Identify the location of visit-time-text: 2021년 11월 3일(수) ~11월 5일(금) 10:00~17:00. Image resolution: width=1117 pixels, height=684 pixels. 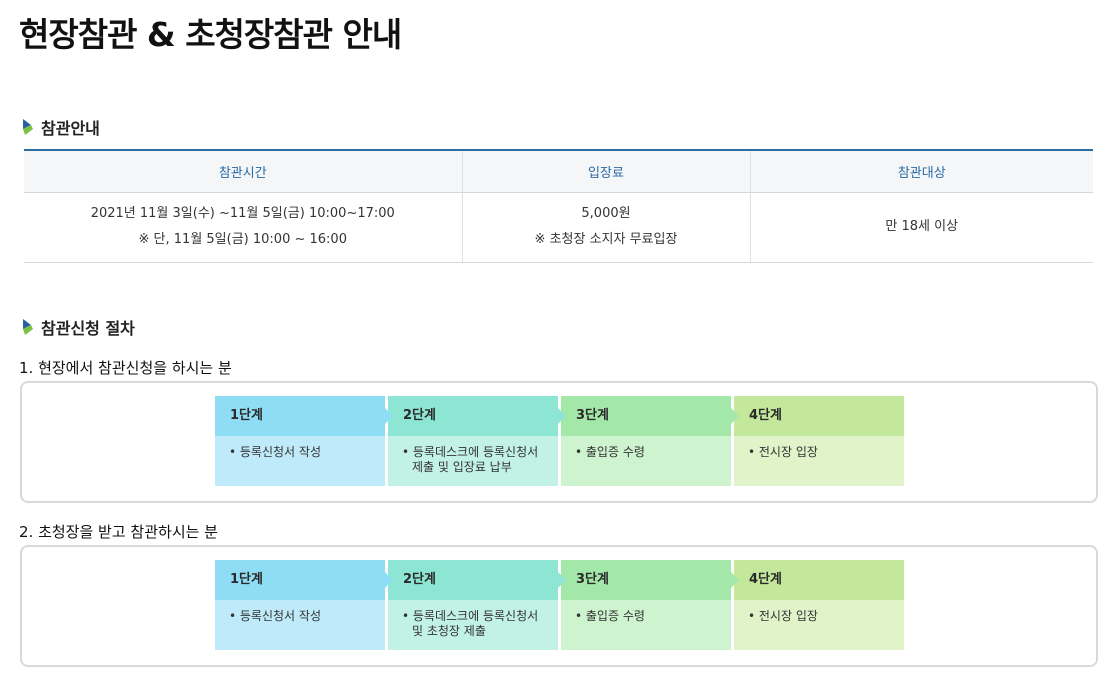
(242, 213).